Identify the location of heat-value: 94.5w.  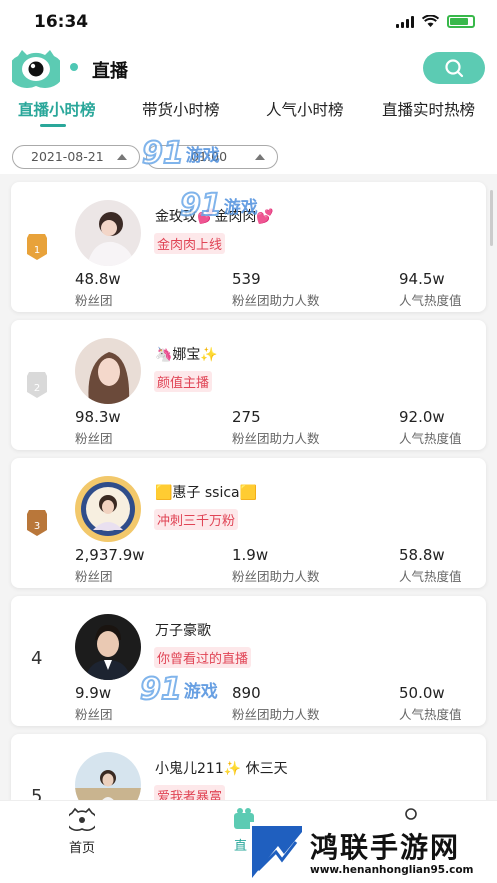
(422, 279).